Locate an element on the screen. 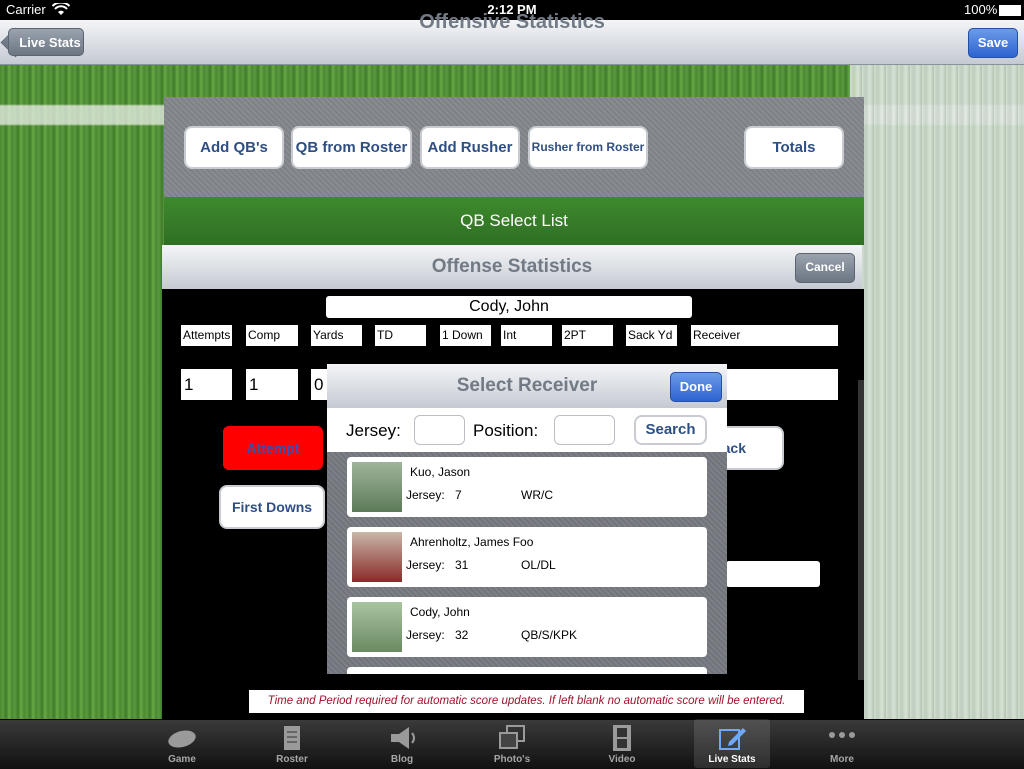  tab-label: Game is located at coordinates (182, 759).